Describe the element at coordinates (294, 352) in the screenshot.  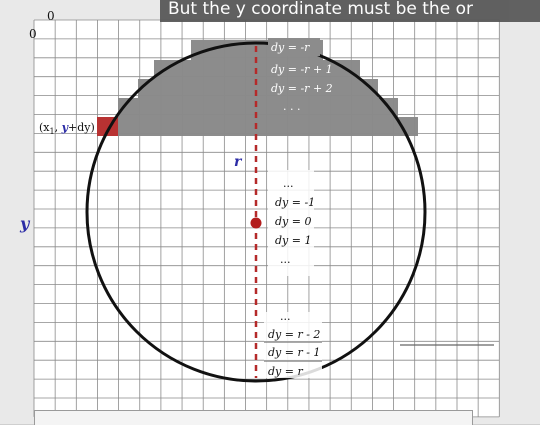
I see `dy-label-bottom-3: dy = r - 1` at that location.